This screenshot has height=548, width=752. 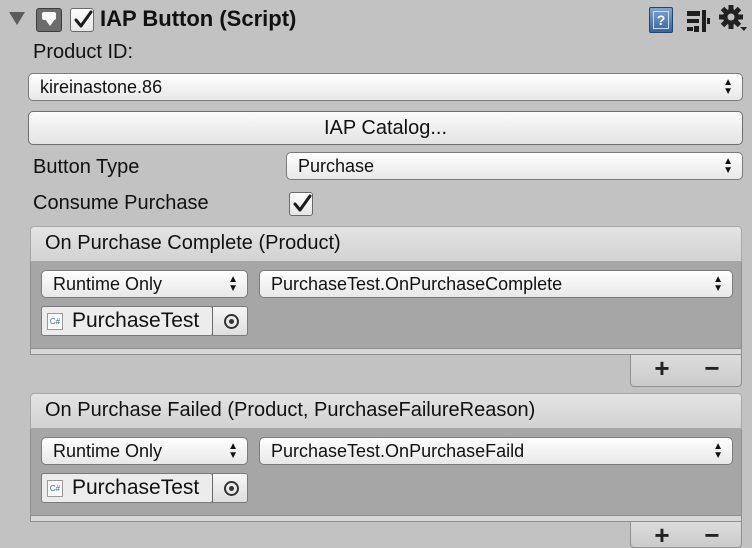 I want to click on foldout-triangle-icon, so click(x=17, y=18).